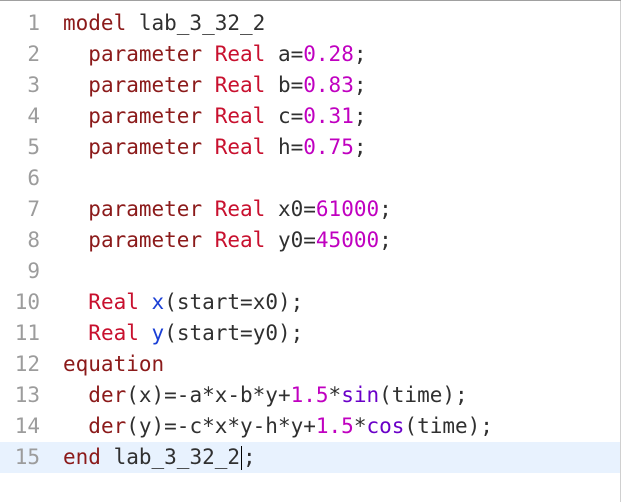 The width and height of the screenshot is (621, 502). I want to click on code-line: 8 parameter Real y0=45000;, so click(310, 240).